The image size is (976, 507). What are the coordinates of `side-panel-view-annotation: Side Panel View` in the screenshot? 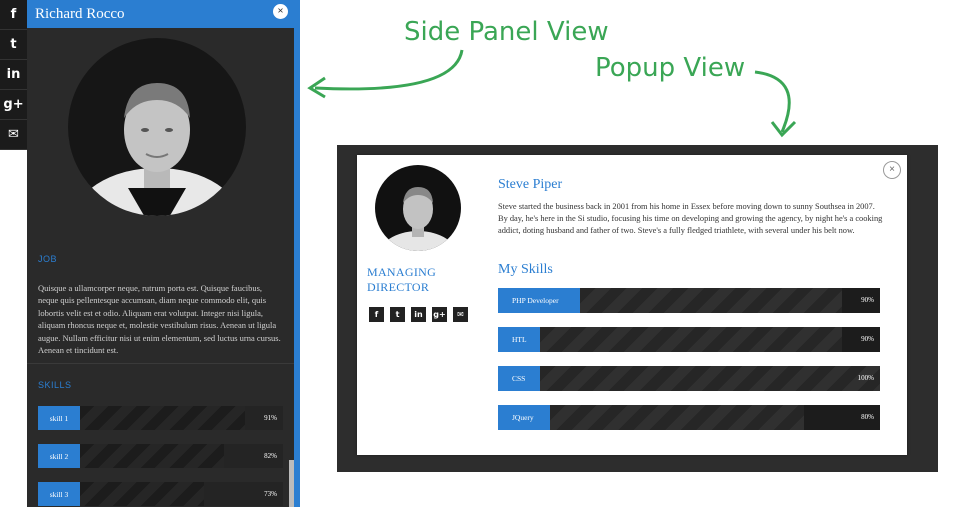 It's located at (506, 32).